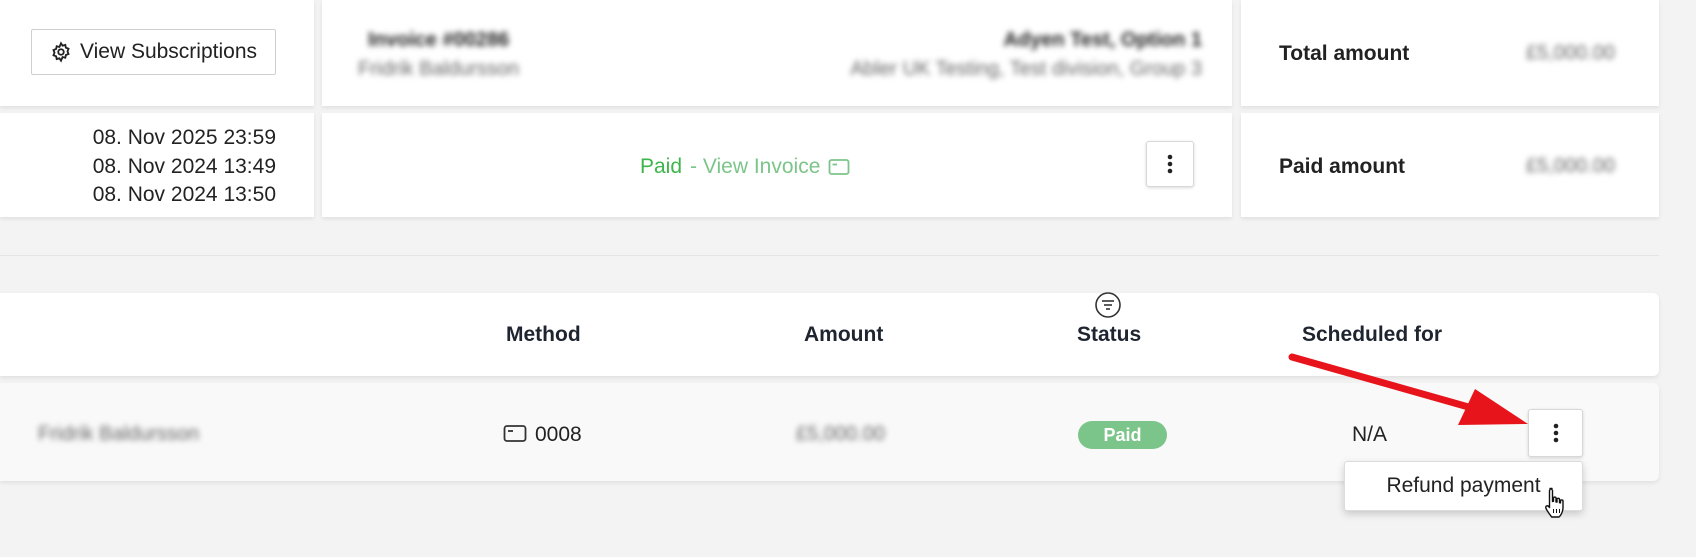 The image size is (1696, 557). I want to click on view-subscriptions-button: View Subscriptions, so click(153, 52).